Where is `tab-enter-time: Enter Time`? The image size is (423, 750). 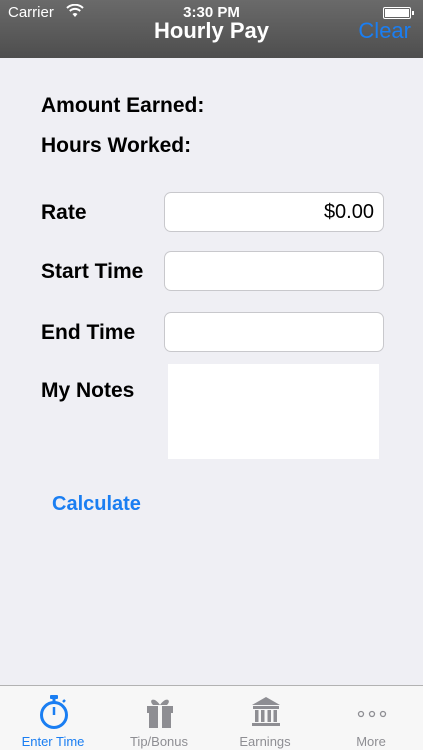 tab-enter-time: Enter Time is located at coordinates (53, 718).